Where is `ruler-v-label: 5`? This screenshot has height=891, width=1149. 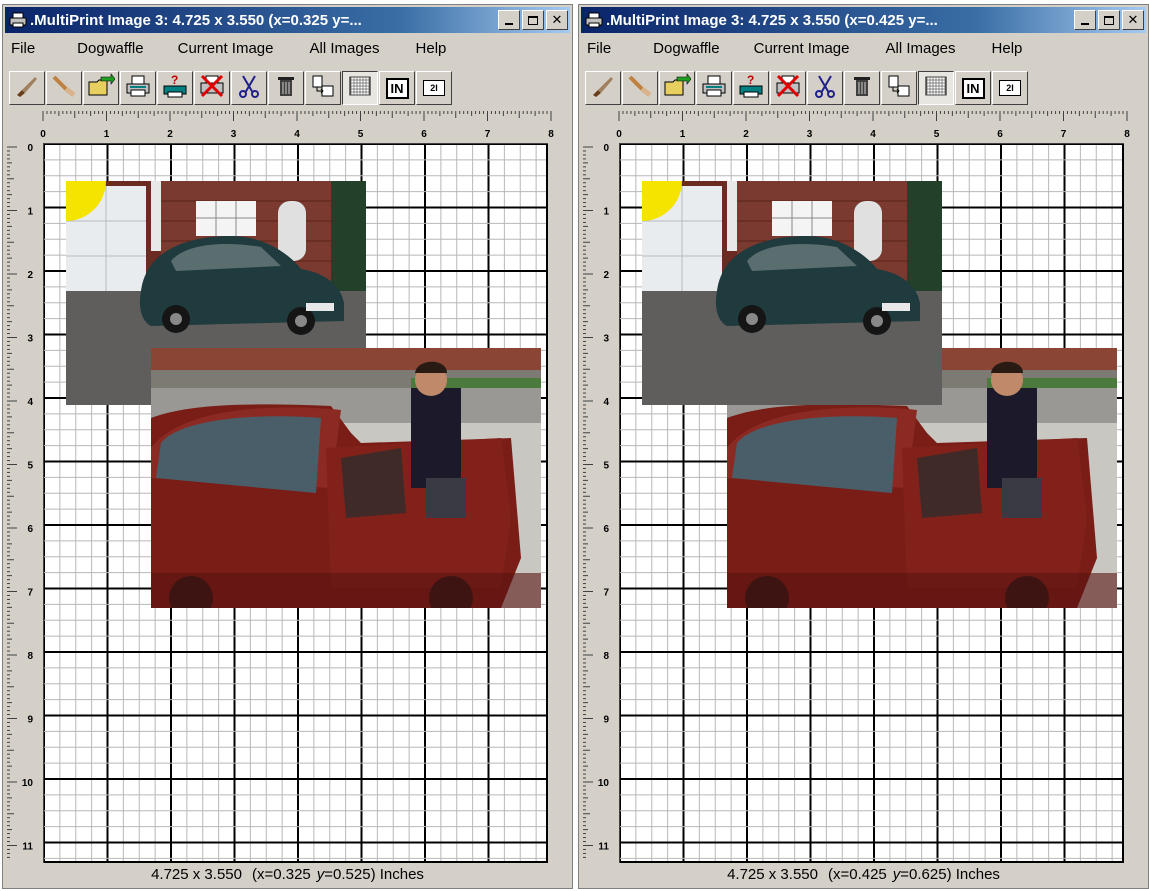 ruler-v-label: 5 is located at coordinates (606, 466).